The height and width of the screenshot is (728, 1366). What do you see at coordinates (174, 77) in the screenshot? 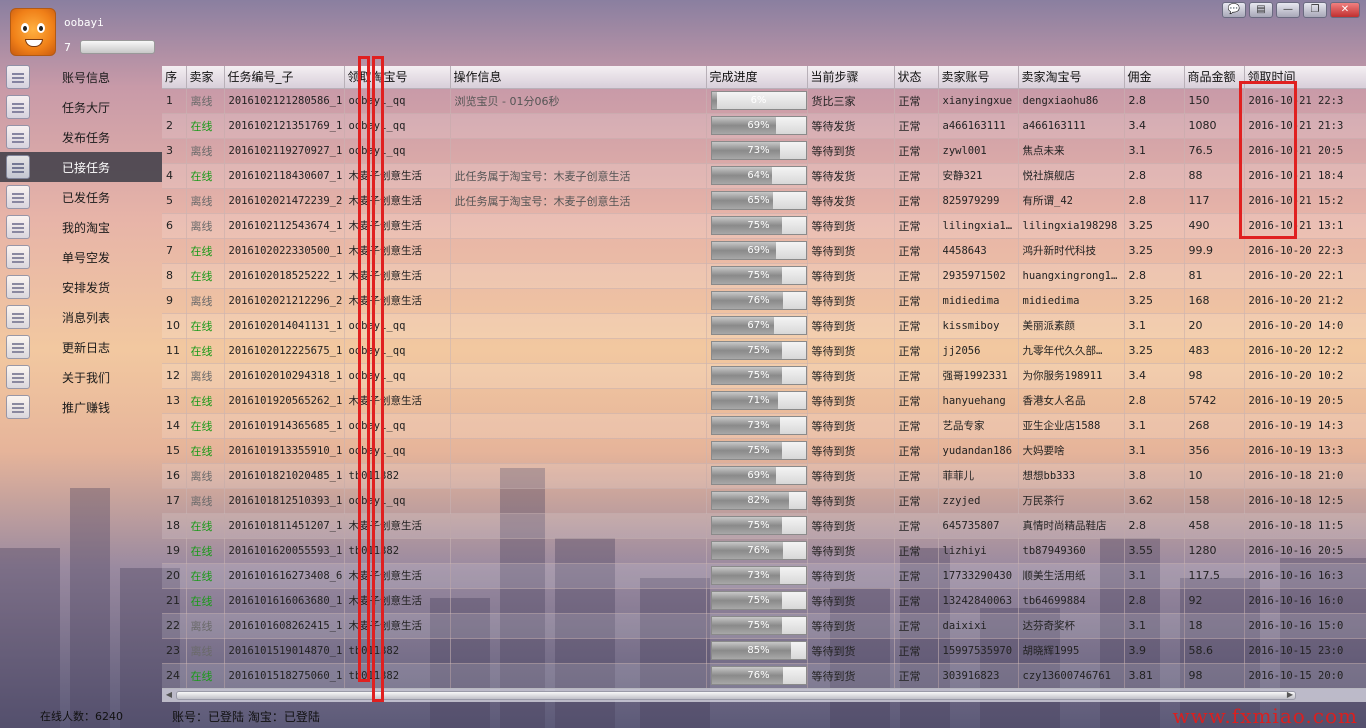
I see `column-header: 序` at bounding box center [174, 77].